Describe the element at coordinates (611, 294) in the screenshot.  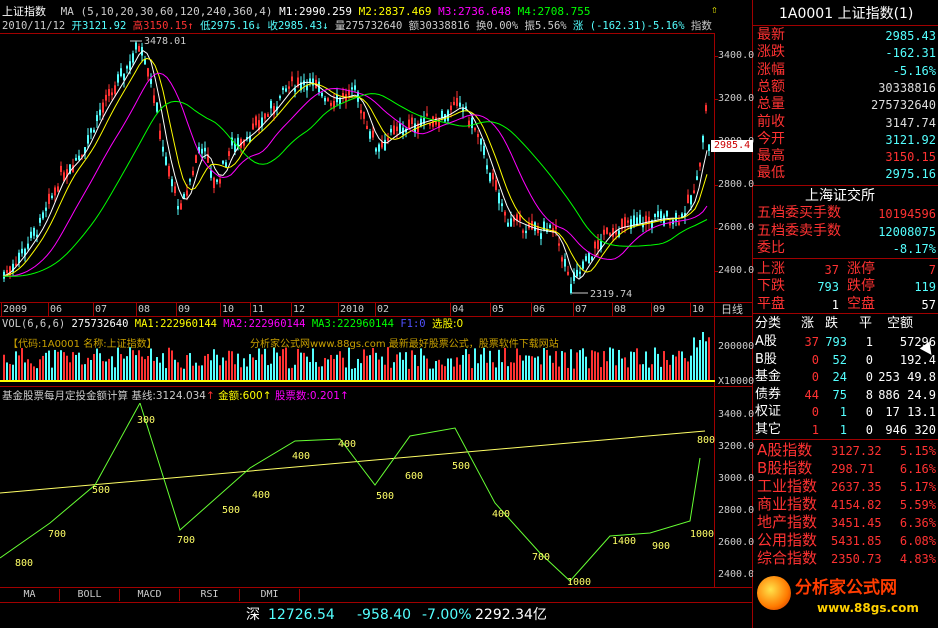
I see `low-marker-label: 2319.74` at that location.